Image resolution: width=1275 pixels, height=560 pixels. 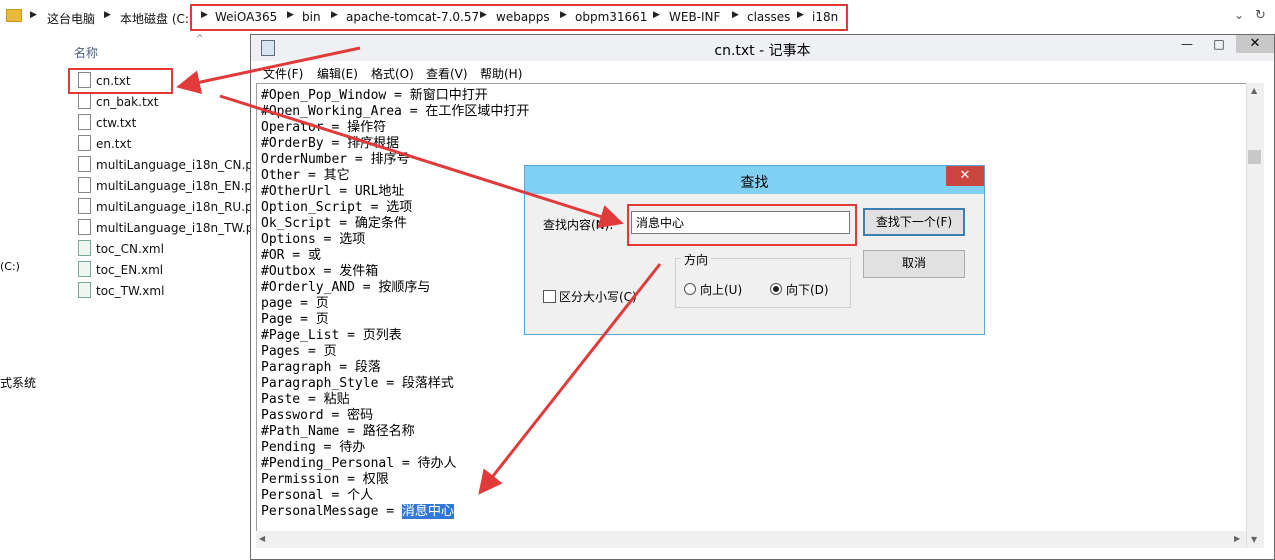 I want to click on arrow-to-result, so click(x=570, y=379).